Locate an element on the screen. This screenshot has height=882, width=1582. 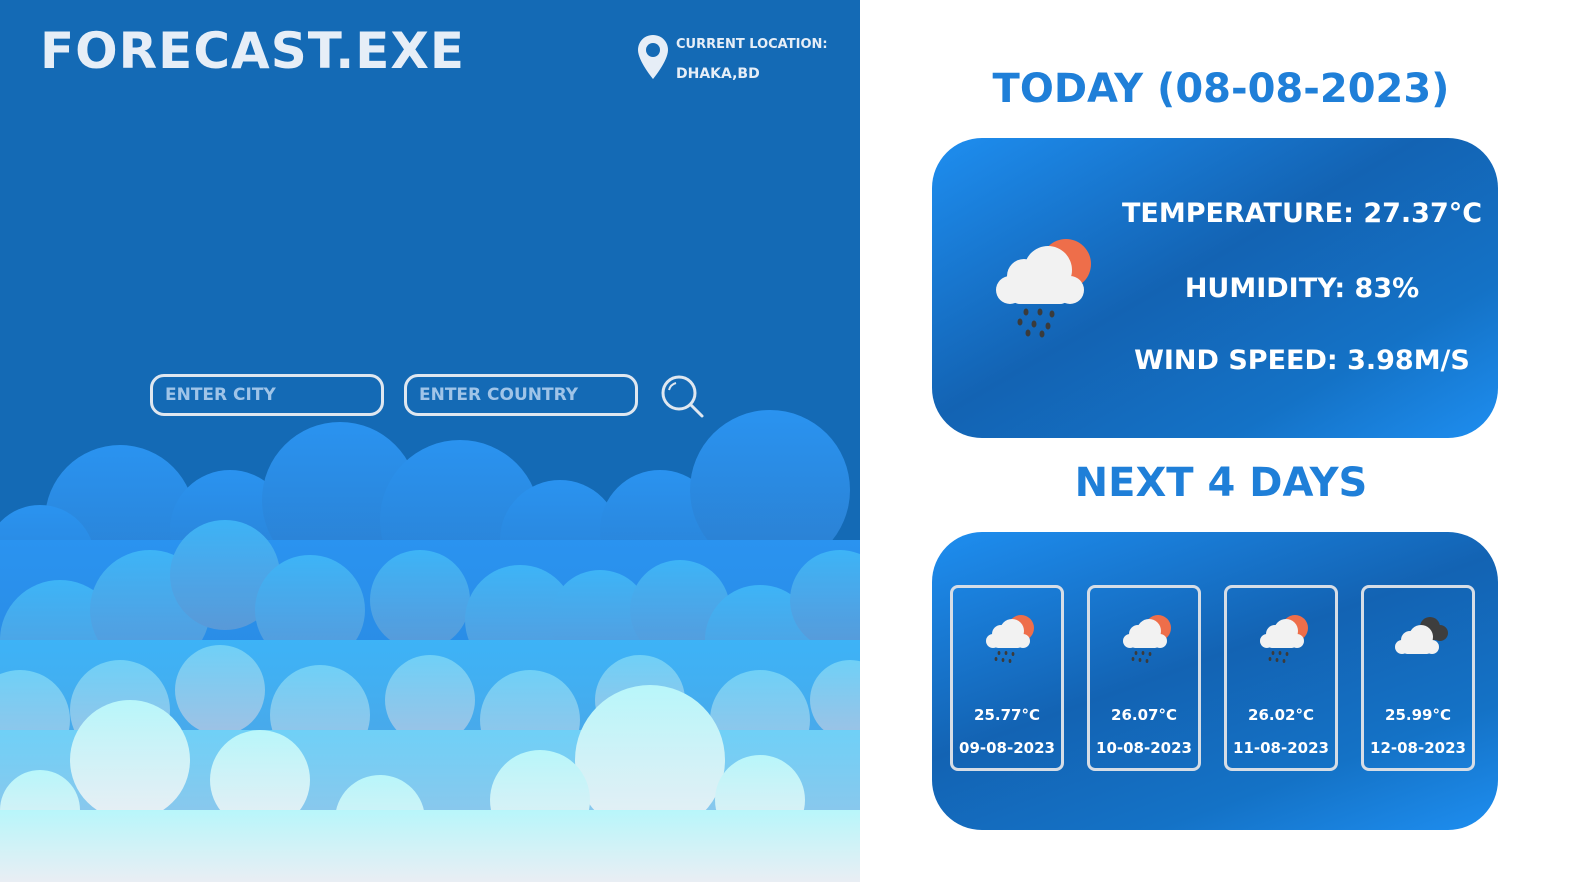
forecast-day-card: 26.07°C 10-08-2023 is located at coordinates (1144, 678).